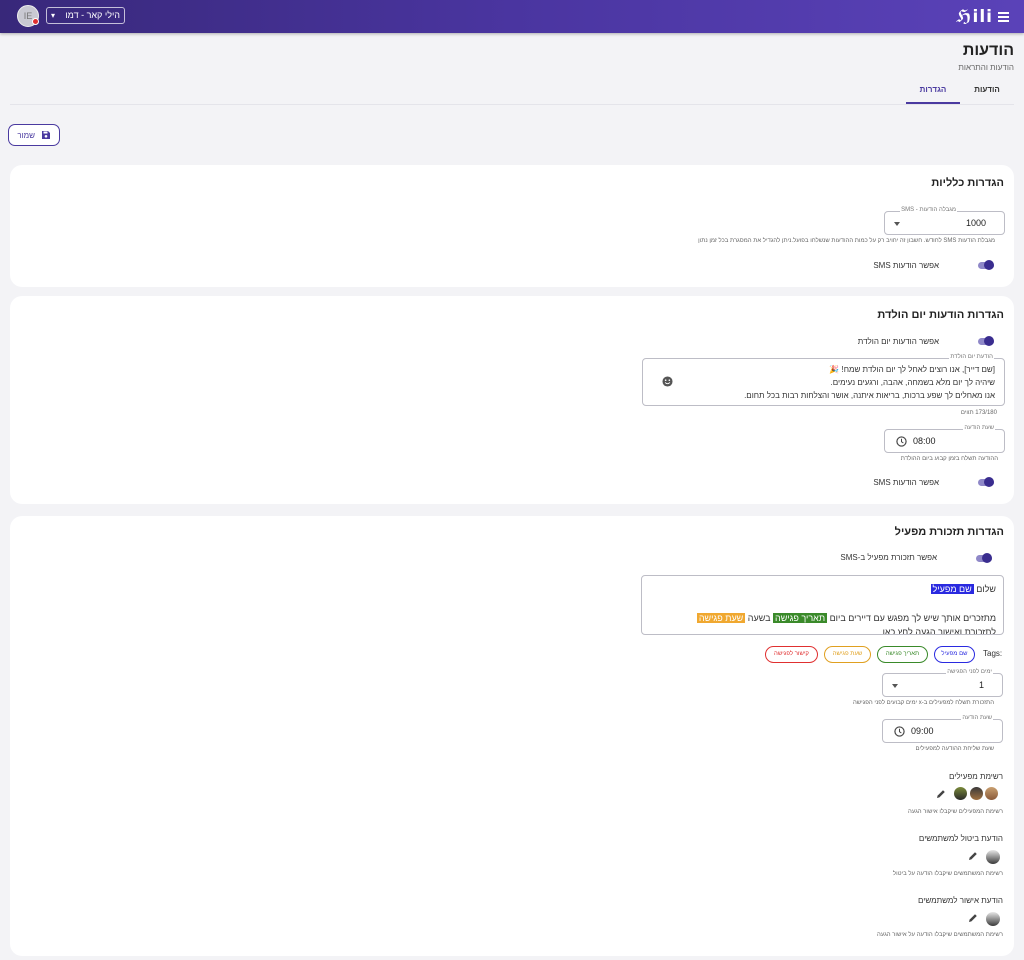 The image size is (1024, 960). I want to click on operators-title: רשימת מפעילים, so click(976, 776).